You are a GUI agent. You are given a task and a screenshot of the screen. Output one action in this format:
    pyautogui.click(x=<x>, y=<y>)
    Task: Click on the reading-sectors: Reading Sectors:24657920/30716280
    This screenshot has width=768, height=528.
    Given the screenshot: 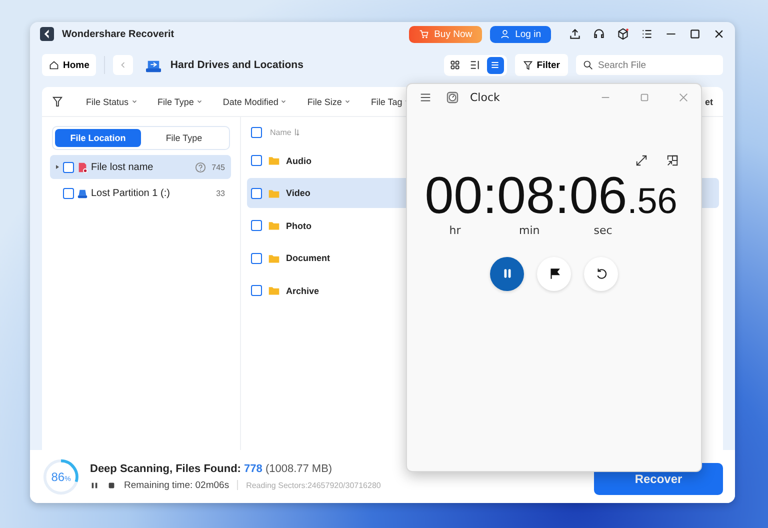 What is the action you would take?
    pyautogui.click(x=313, y=485)
    